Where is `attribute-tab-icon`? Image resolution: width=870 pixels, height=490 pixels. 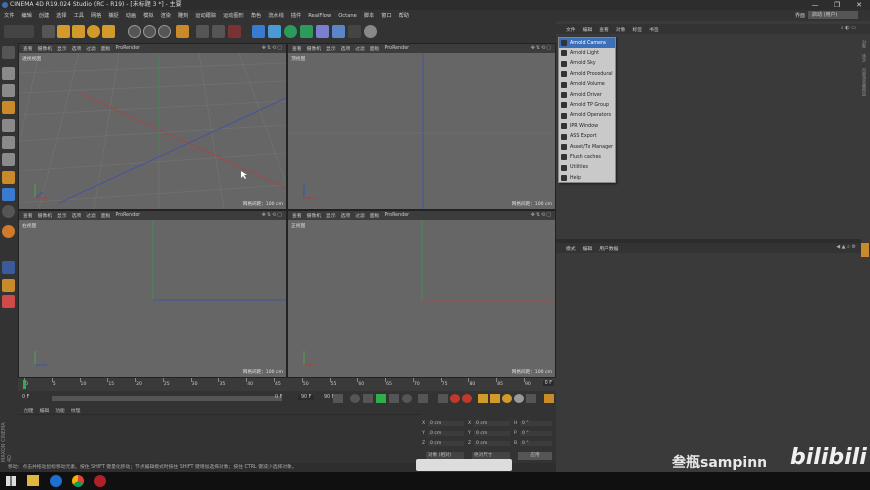
attribute-tab-icon is located at coordinates (865, 250).